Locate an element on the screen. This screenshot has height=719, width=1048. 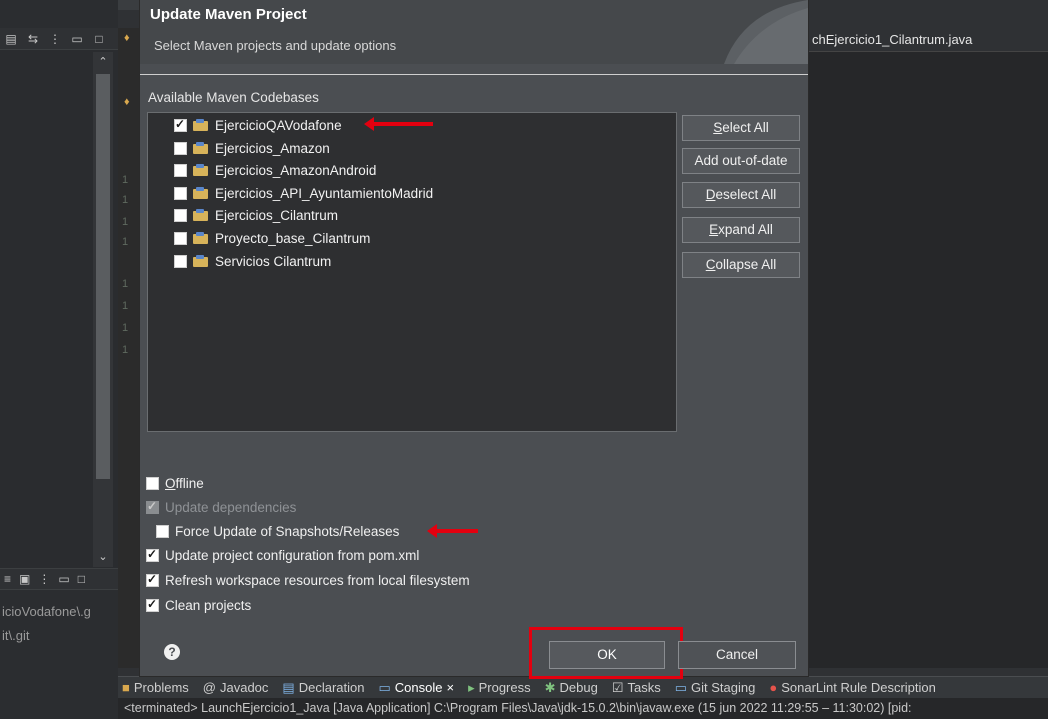
package-explorer-scrollbar: ⌃ ⌄ is located at coordinates (103, 309).